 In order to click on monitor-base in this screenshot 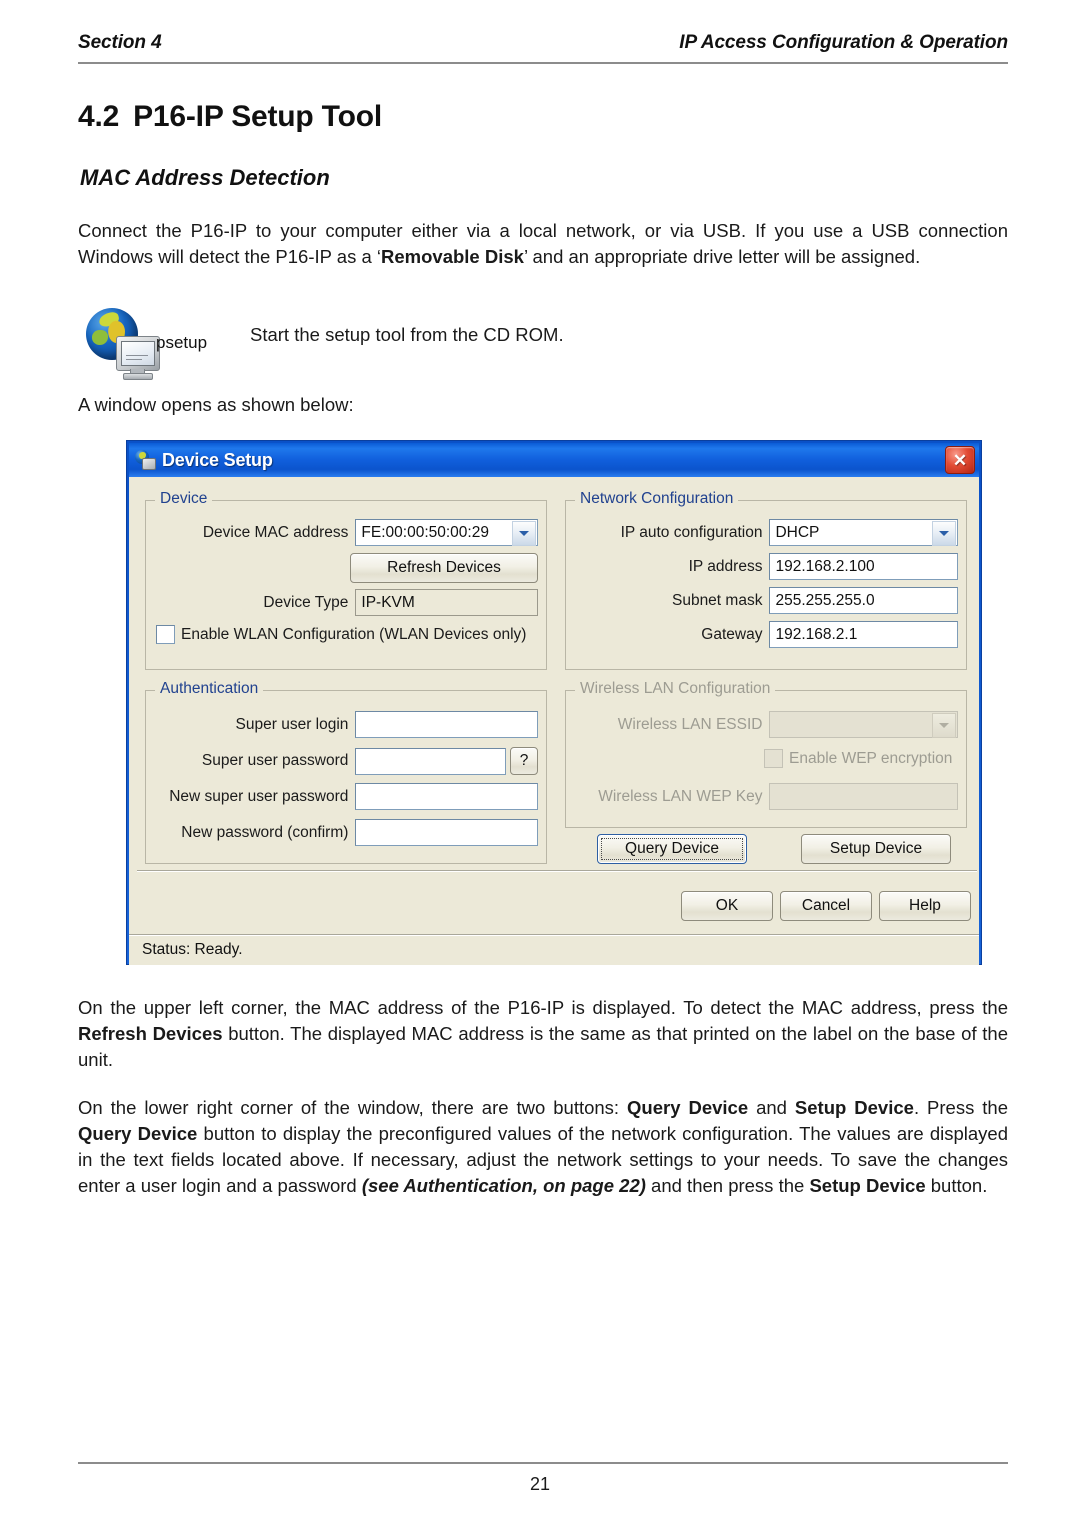, I will do `click(138, 376)`.